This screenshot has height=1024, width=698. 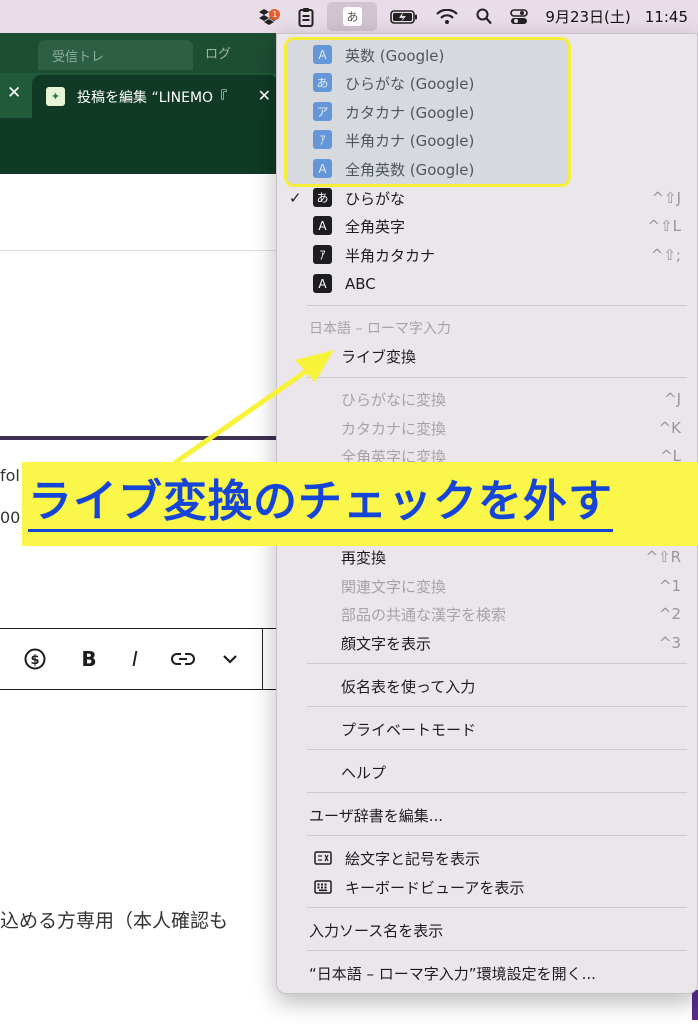 I want to click on menu-item-label: 入力ソース名を表示, so click(x=376, y=930).